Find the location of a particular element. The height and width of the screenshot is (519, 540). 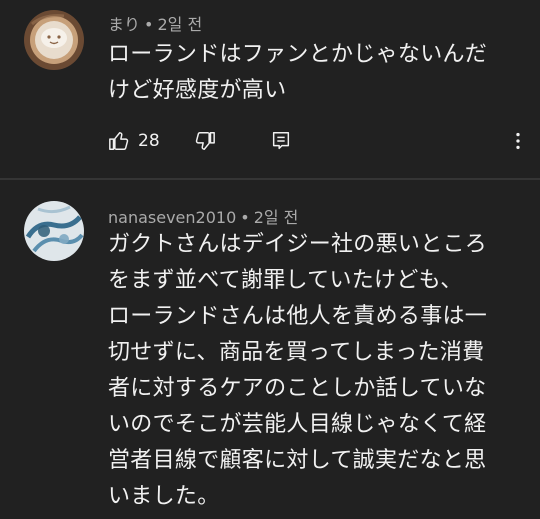

more-actions-button is located at coordinates (518, 141).